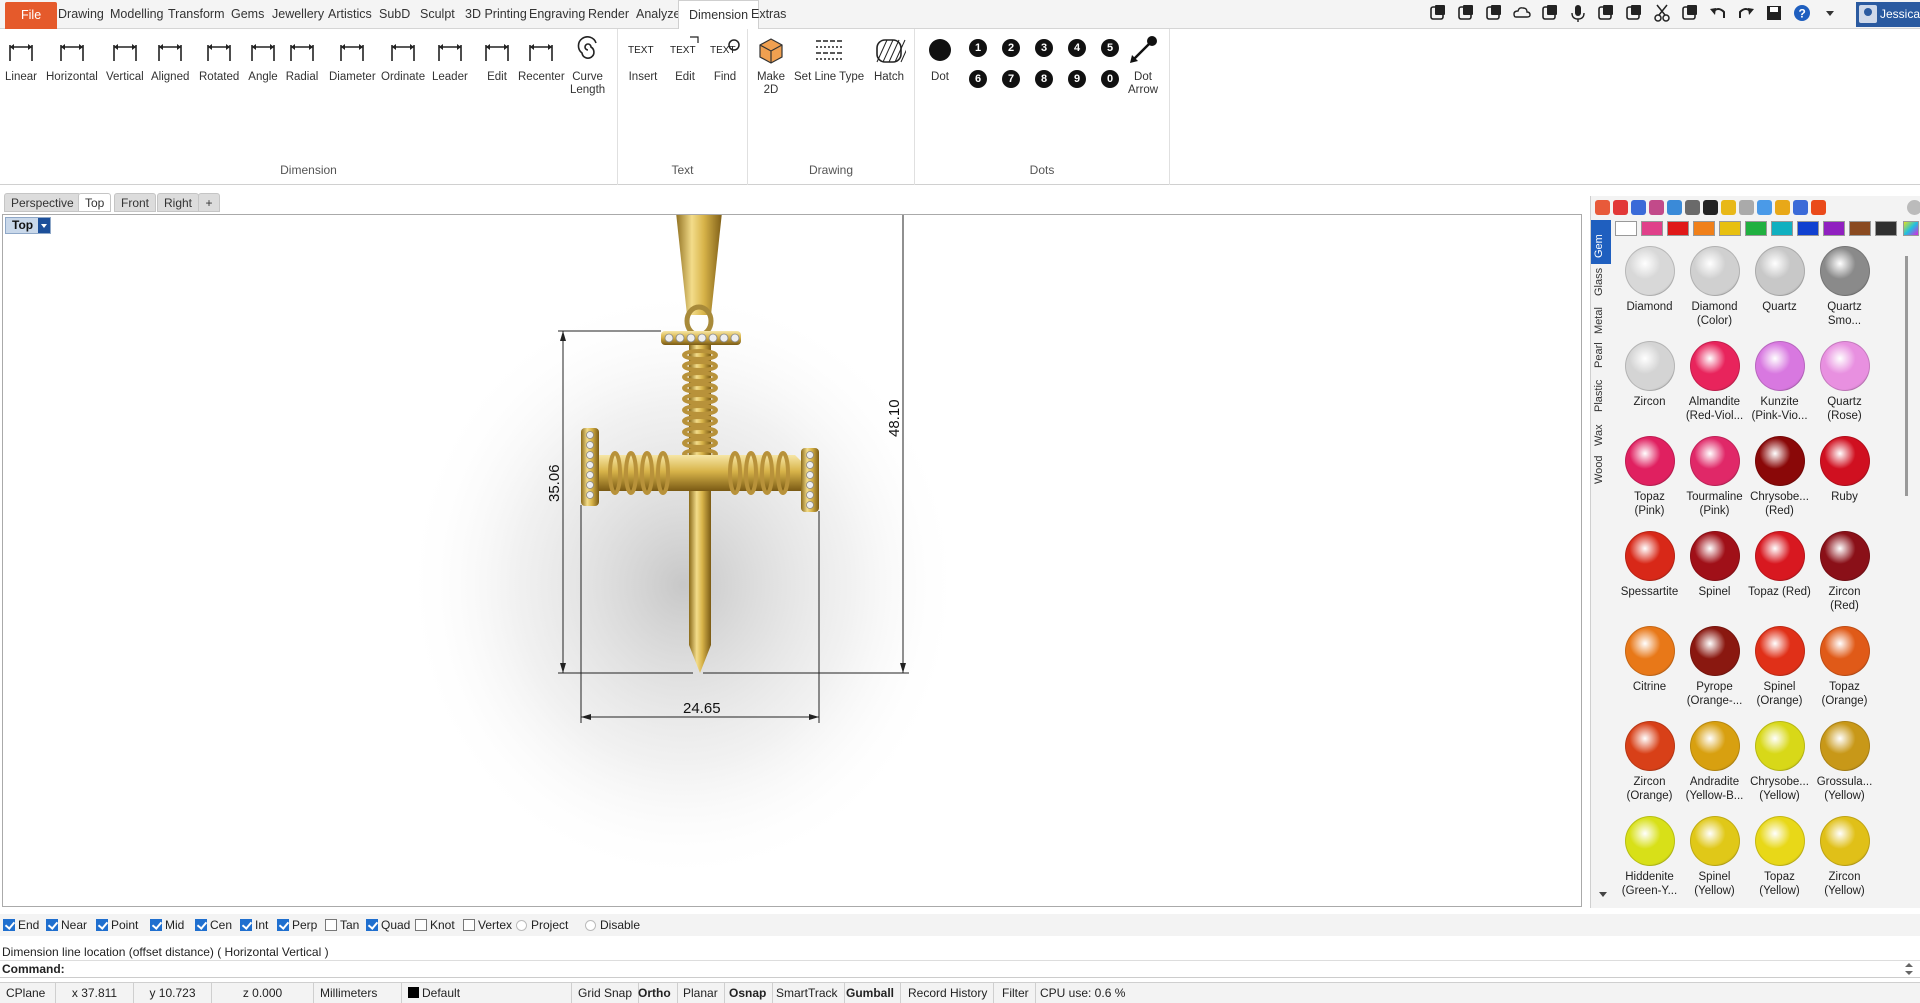  Describe the element at coordinates (219, 58) in the screenshot. I see `ribbon-button-rotated: Rotated` at that location.